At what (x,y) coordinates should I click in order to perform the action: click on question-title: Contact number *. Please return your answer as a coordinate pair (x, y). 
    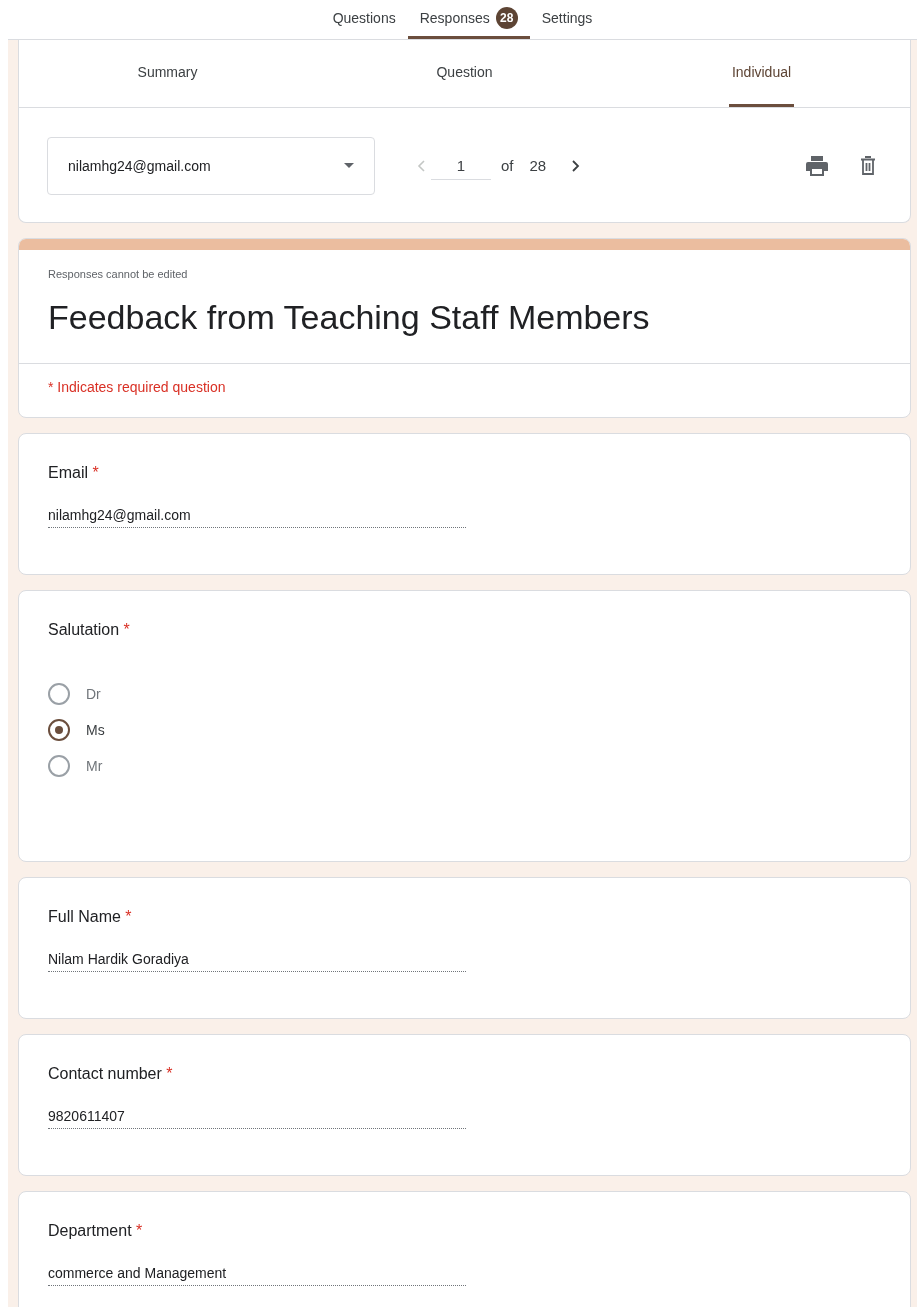
    Looking at the image, I should click on (111, 1074).